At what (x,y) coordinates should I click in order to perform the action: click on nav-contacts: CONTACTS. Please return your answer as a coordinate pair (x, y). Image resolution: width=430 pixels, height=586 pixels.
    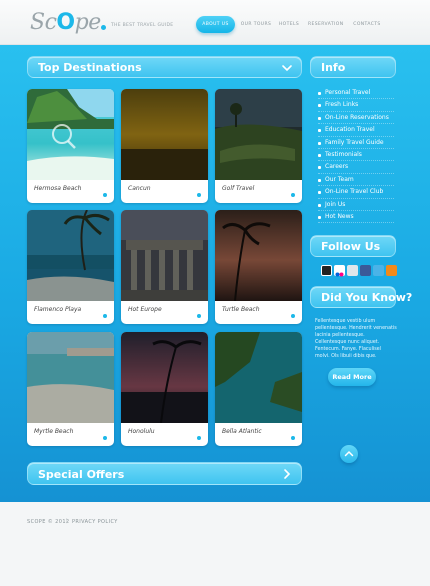
    Looking at the image, I should click on (367, 24).